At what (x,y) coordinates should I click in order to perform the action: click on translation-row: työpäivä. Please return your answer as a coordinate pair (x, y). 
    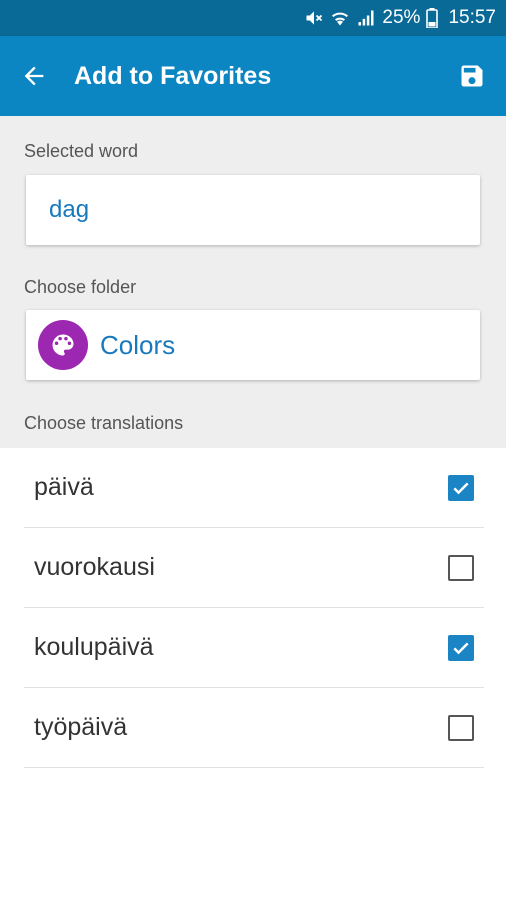
    Looking at the image, I should click on (254, 728).